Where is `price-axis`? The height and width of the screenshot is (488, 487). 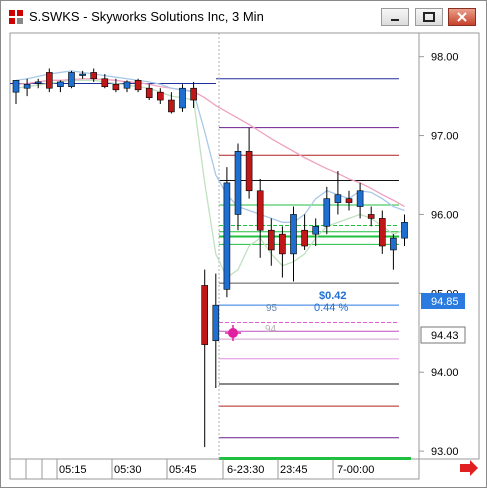 price-axis is located at coordinates (449, 246).